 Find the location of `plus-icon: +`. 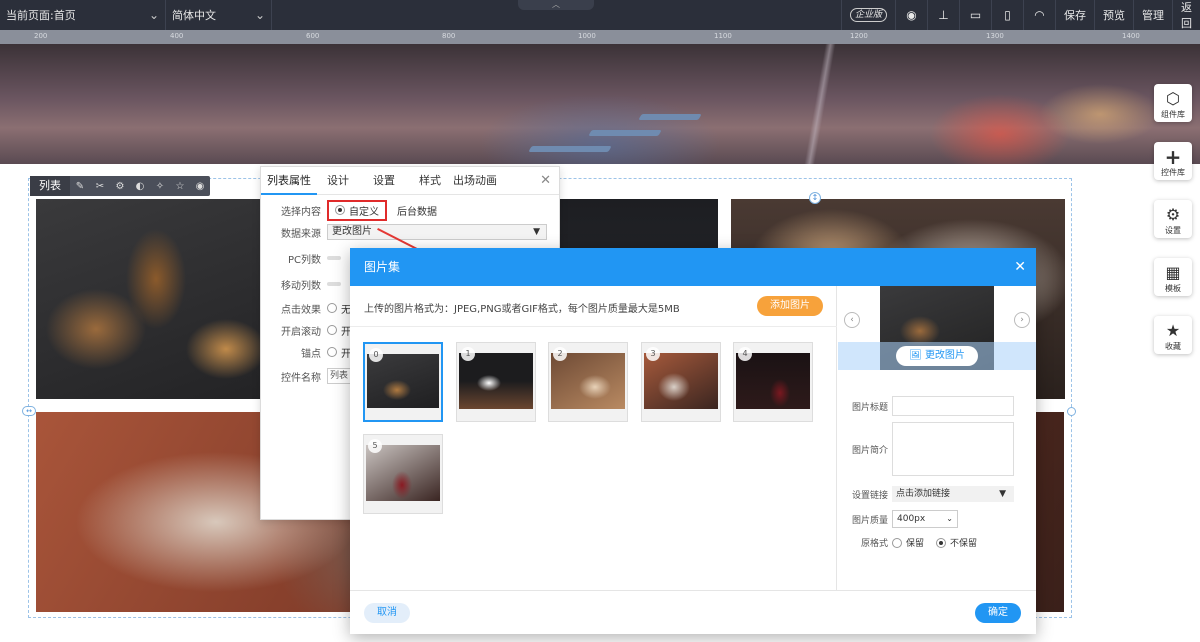

plus-icon: + is located at coordinates (1173, 157).